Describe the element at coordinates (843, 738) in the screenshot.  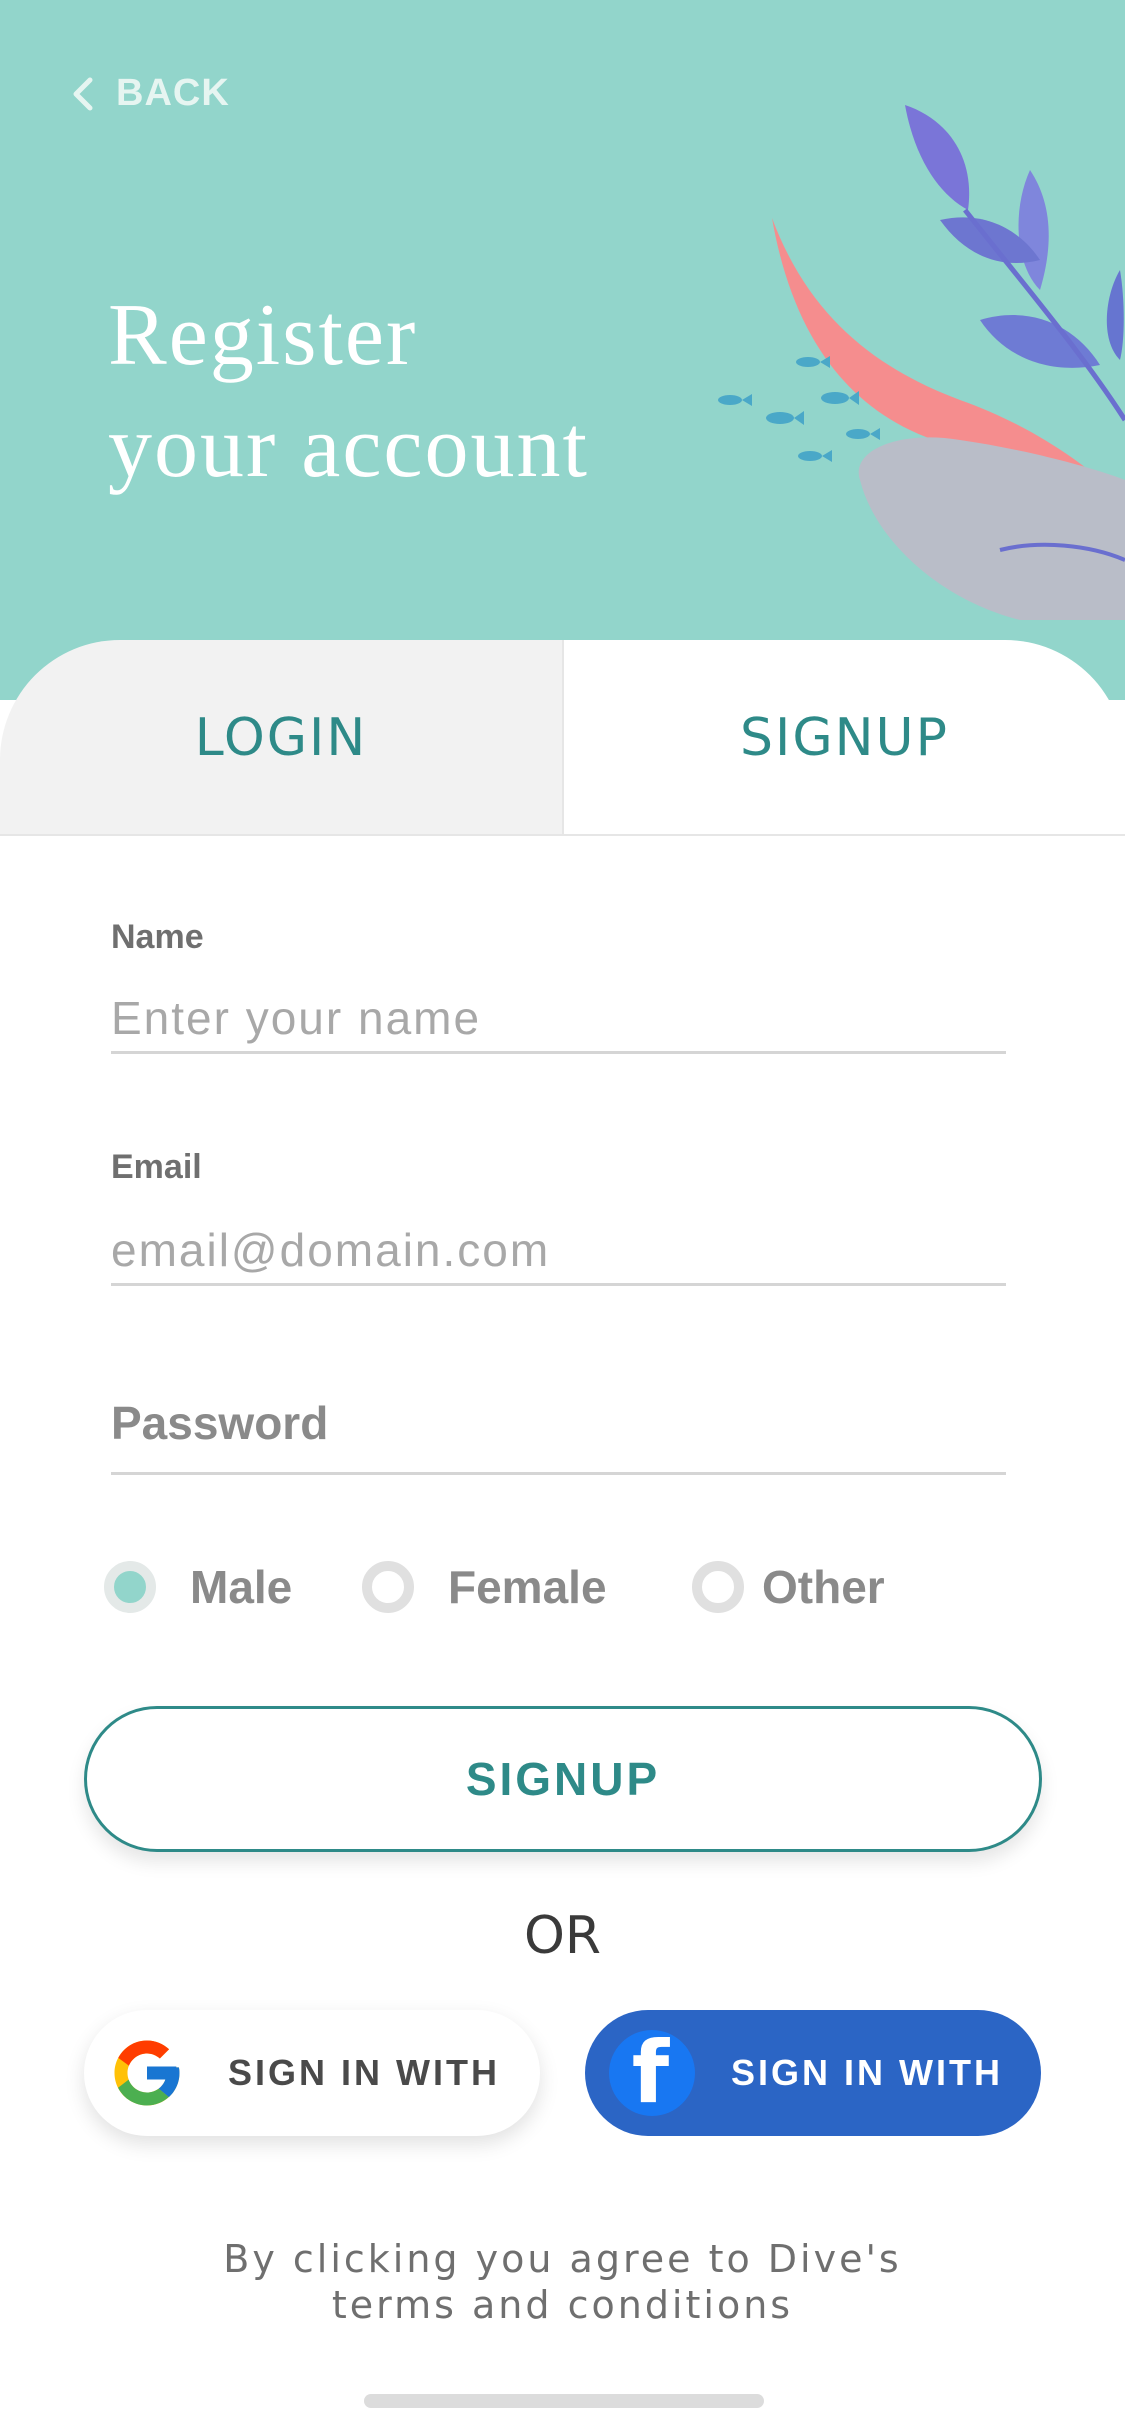
I see `tab-signup: SIGNUP` at that location.